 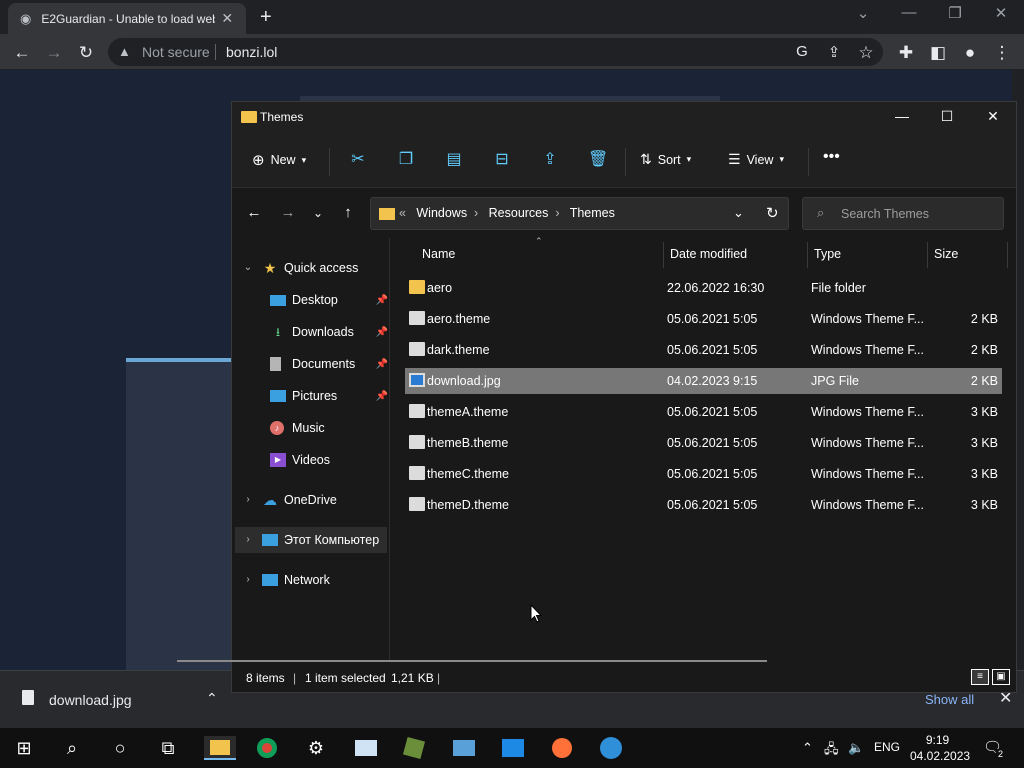 I want to click on new-tab-button: +, so click(x=266, y=17).